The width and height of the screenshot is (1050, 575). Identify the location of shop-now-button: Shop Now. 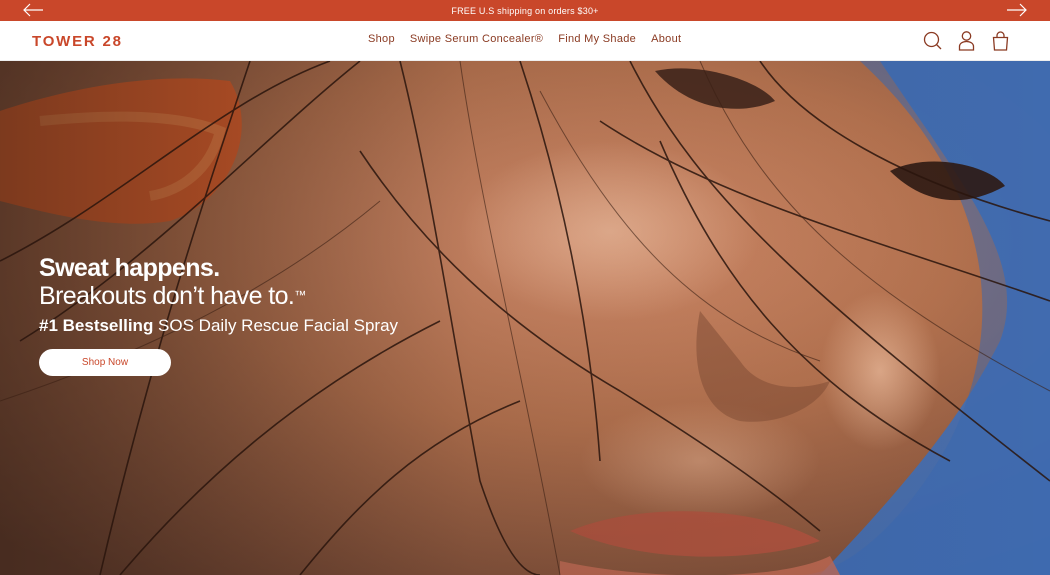
(105, 362).